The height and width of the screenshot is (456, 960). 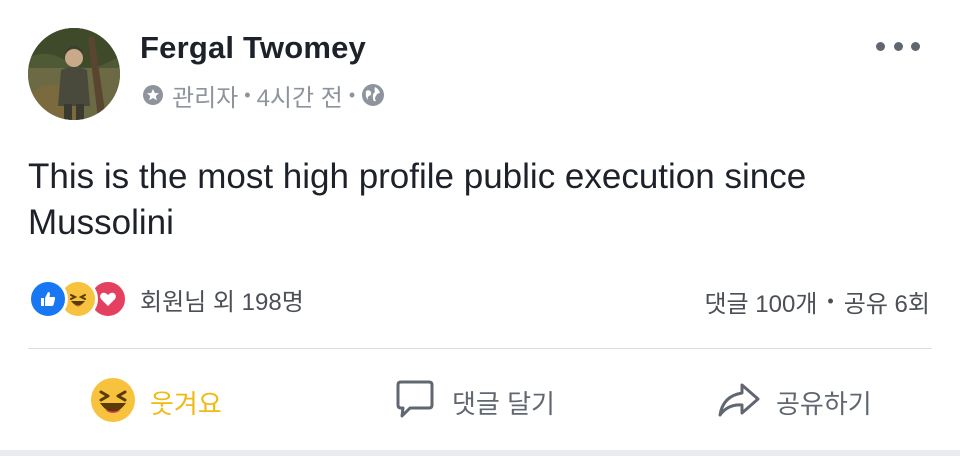 I want to click on haha-icon, so click(x=113, y=402).